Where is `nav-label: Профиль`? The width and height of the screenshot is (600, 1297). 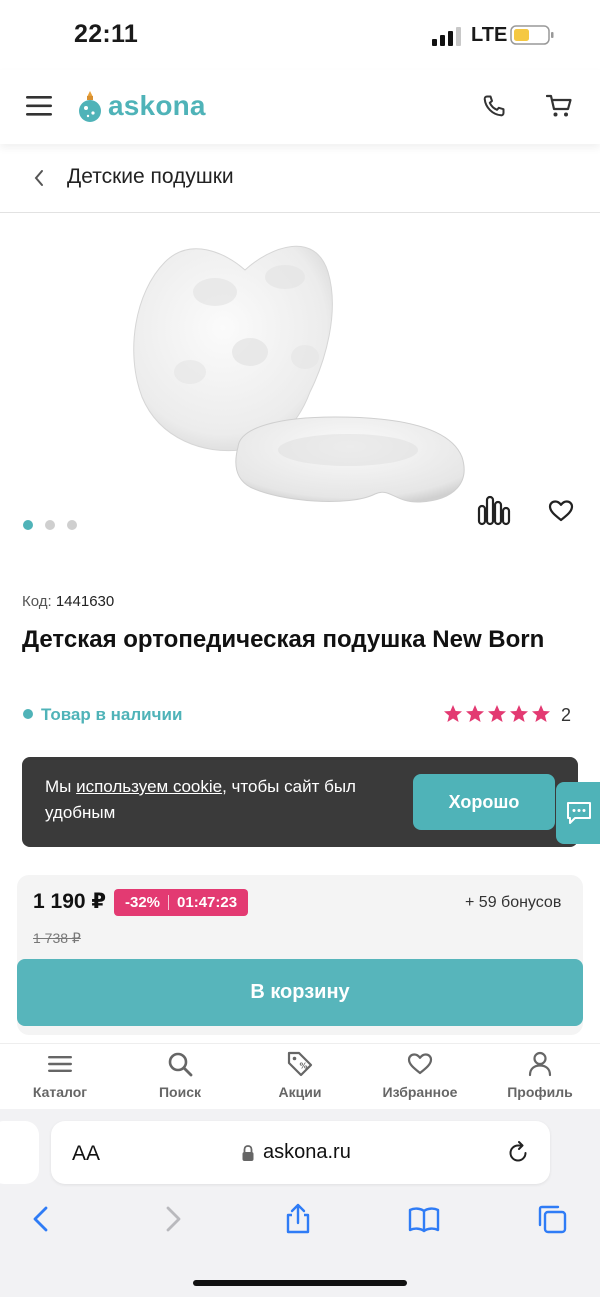
nav-label: Профиль is located at coordinates (540, 1092).